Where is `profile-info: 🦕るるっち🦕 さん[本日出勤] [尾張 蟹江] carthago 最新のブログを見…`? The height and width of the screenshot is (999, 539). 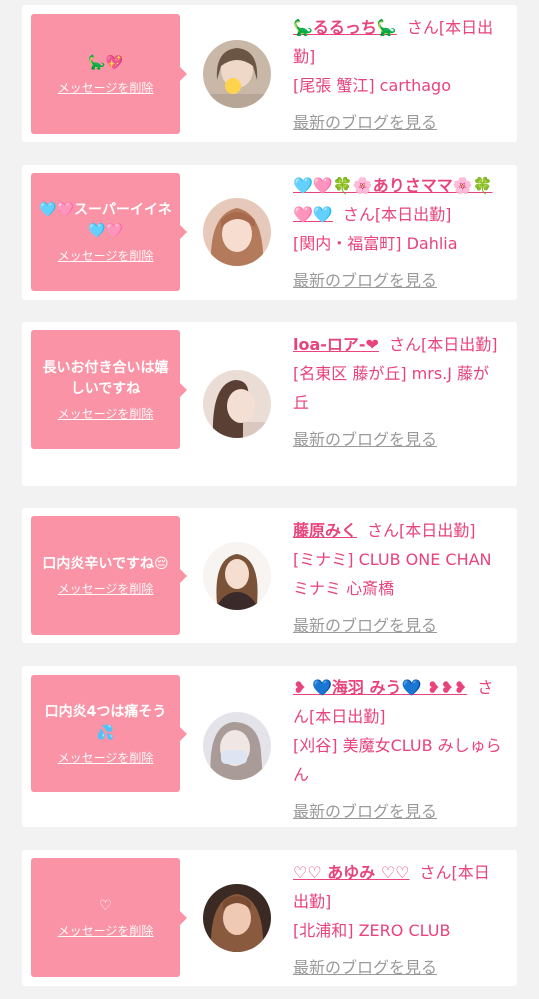 profile-info: 🦕るるっち🦕 さん[本日出勤] [尾張 蟹江] carthago 最新のブログを見… is located at coordinates (399, 75).